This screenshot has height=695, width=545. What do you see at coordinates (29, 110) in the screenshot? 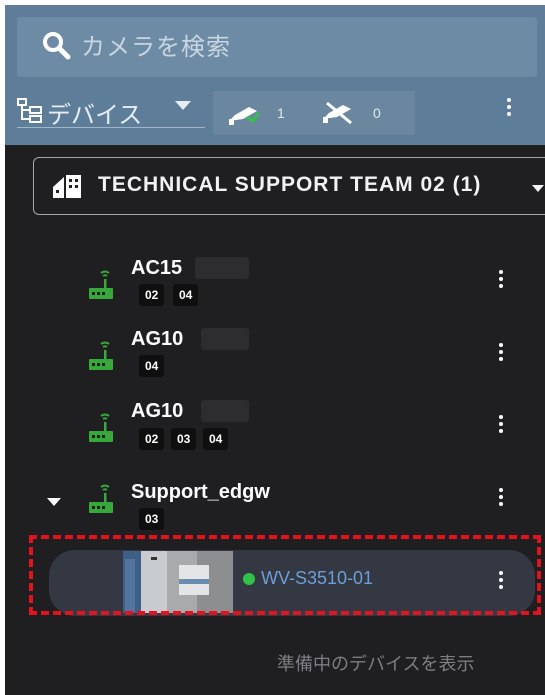
I see `device-tree-icon` at bounding box center [29, 110].